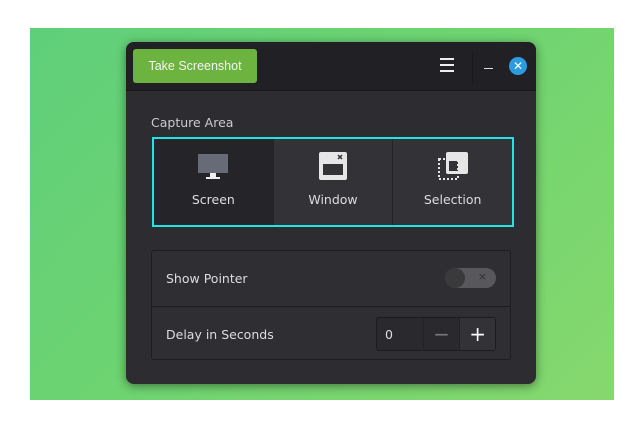 The image size is (644, 432). Describe the element at coordinates (442, 334) in the screenshot. I see `decrement-button: −` at that location.